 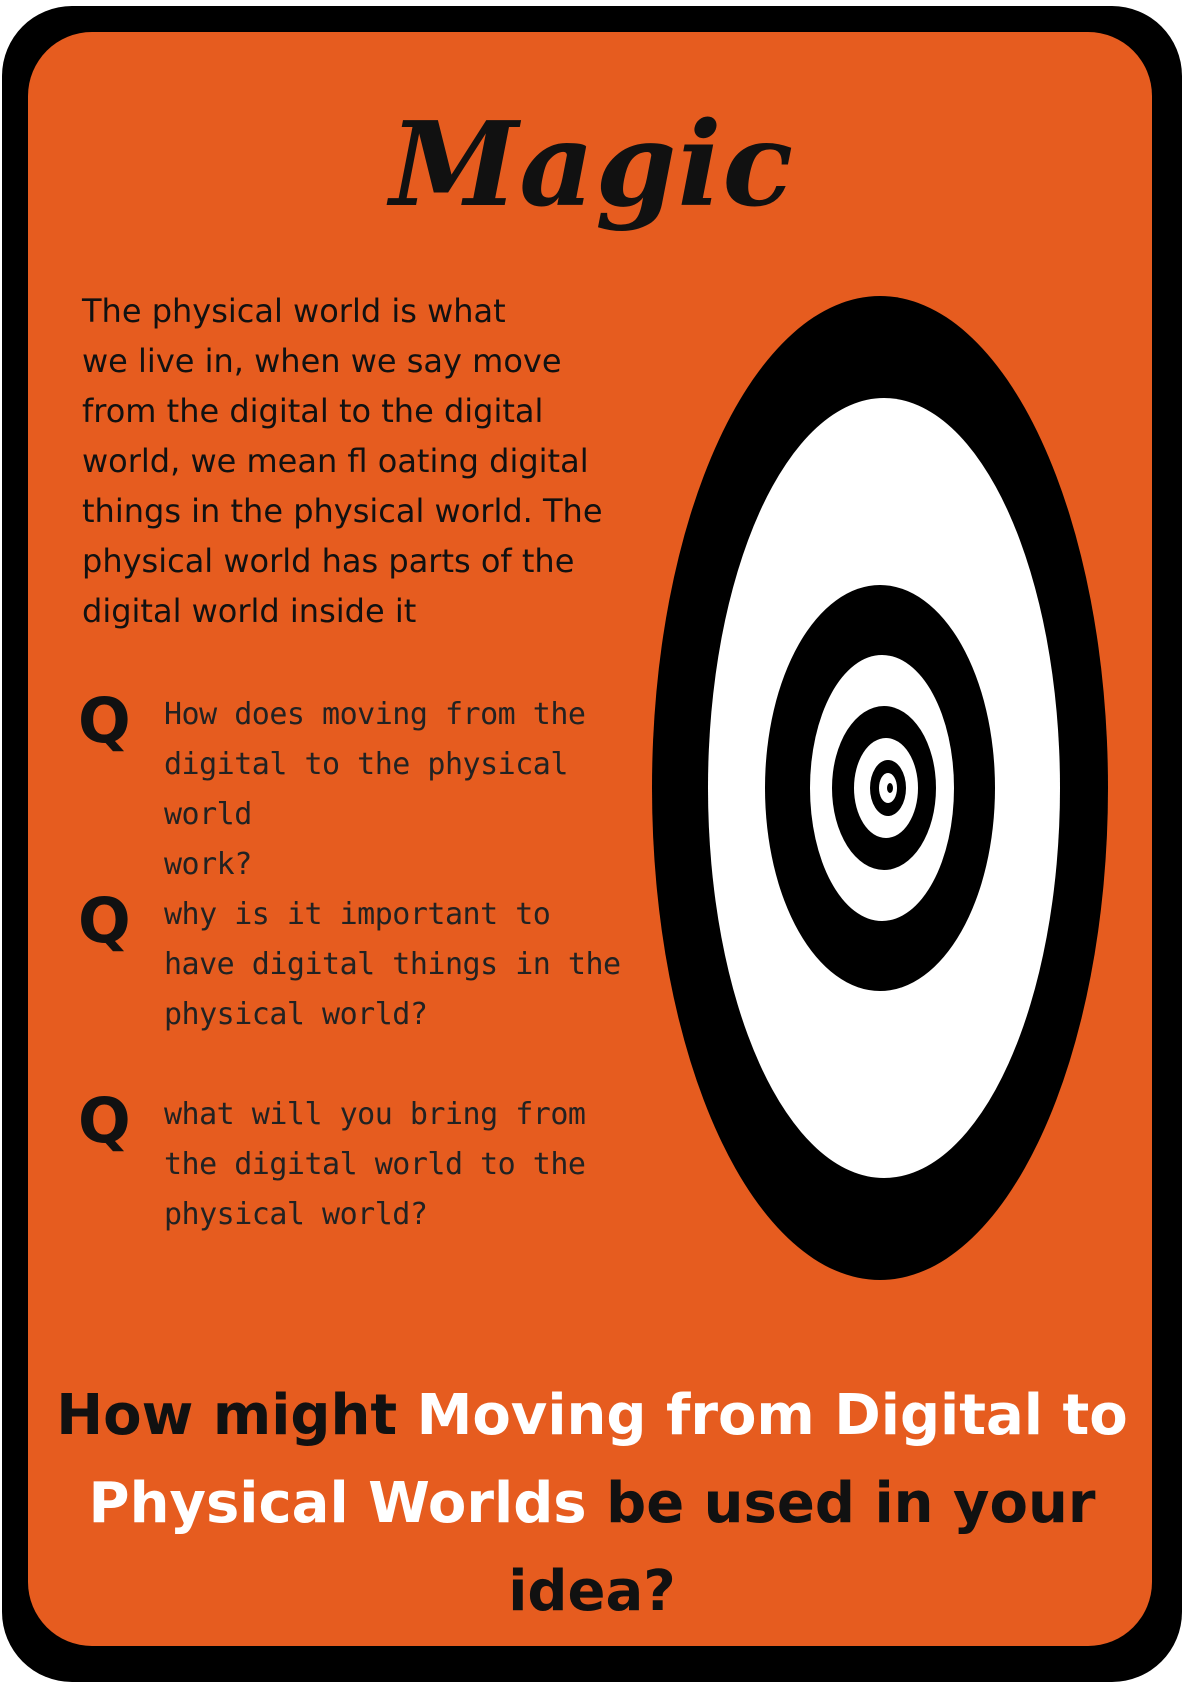 I want to click on target-center-black, so click(x=890, y=788).